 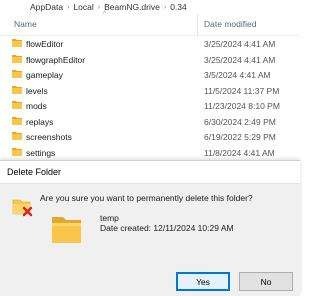 What do you see at coordinates (178, 7) in the screenshot?
I see `breadcrumb-item-version: 0.34` at bounding box center [178, 7].